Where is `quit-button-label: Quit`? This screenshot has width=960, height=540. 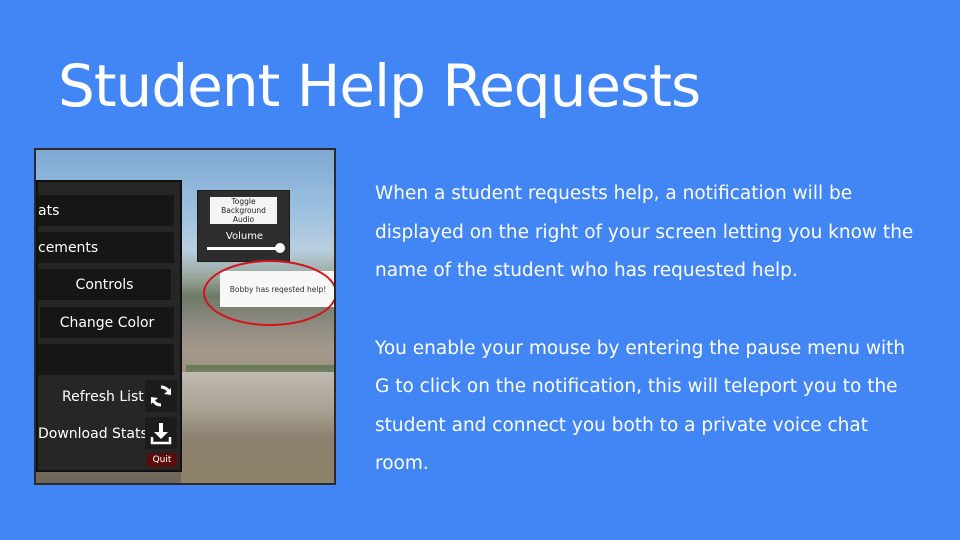 quit-button-label: Quit is located at coordinates (162, 460).